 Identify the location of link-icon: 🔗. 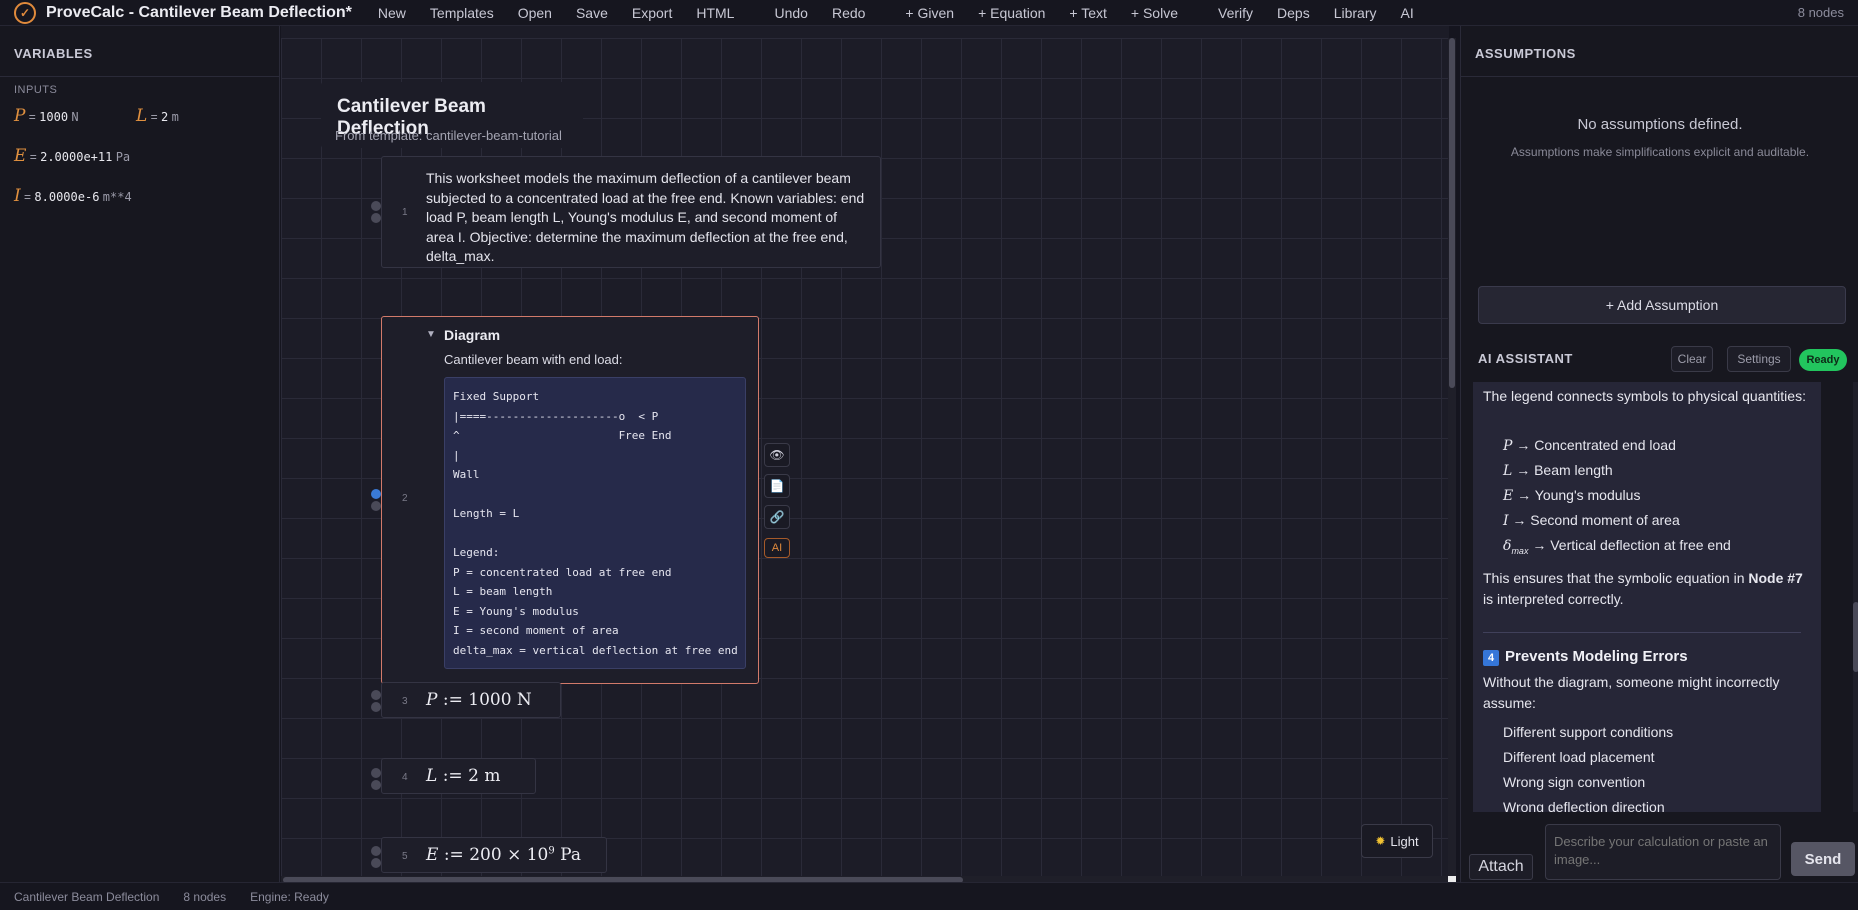
(777, 517).